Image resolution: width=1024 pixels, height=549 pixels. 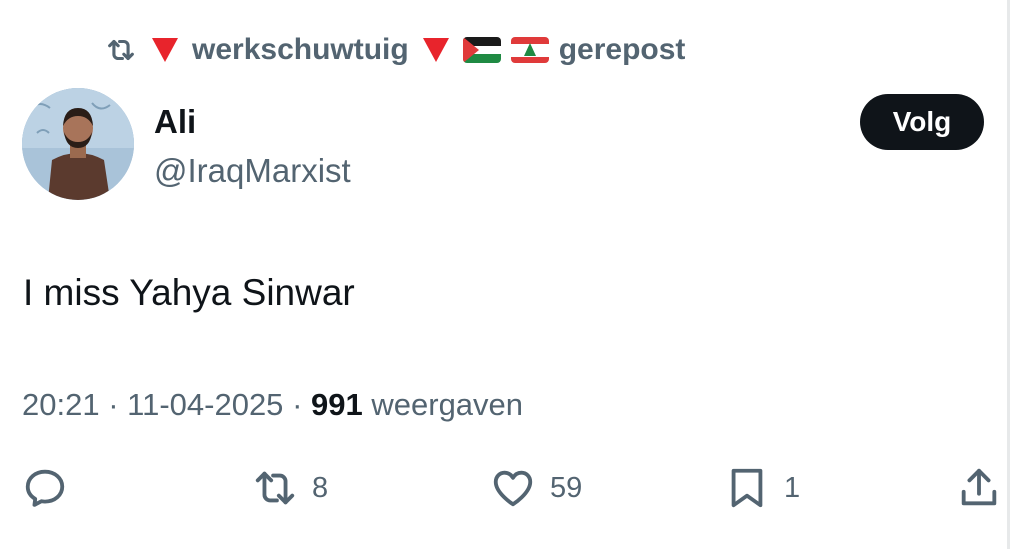 I want to click on reposter-name: werkschuwtuig, so click(x=300, y=50).